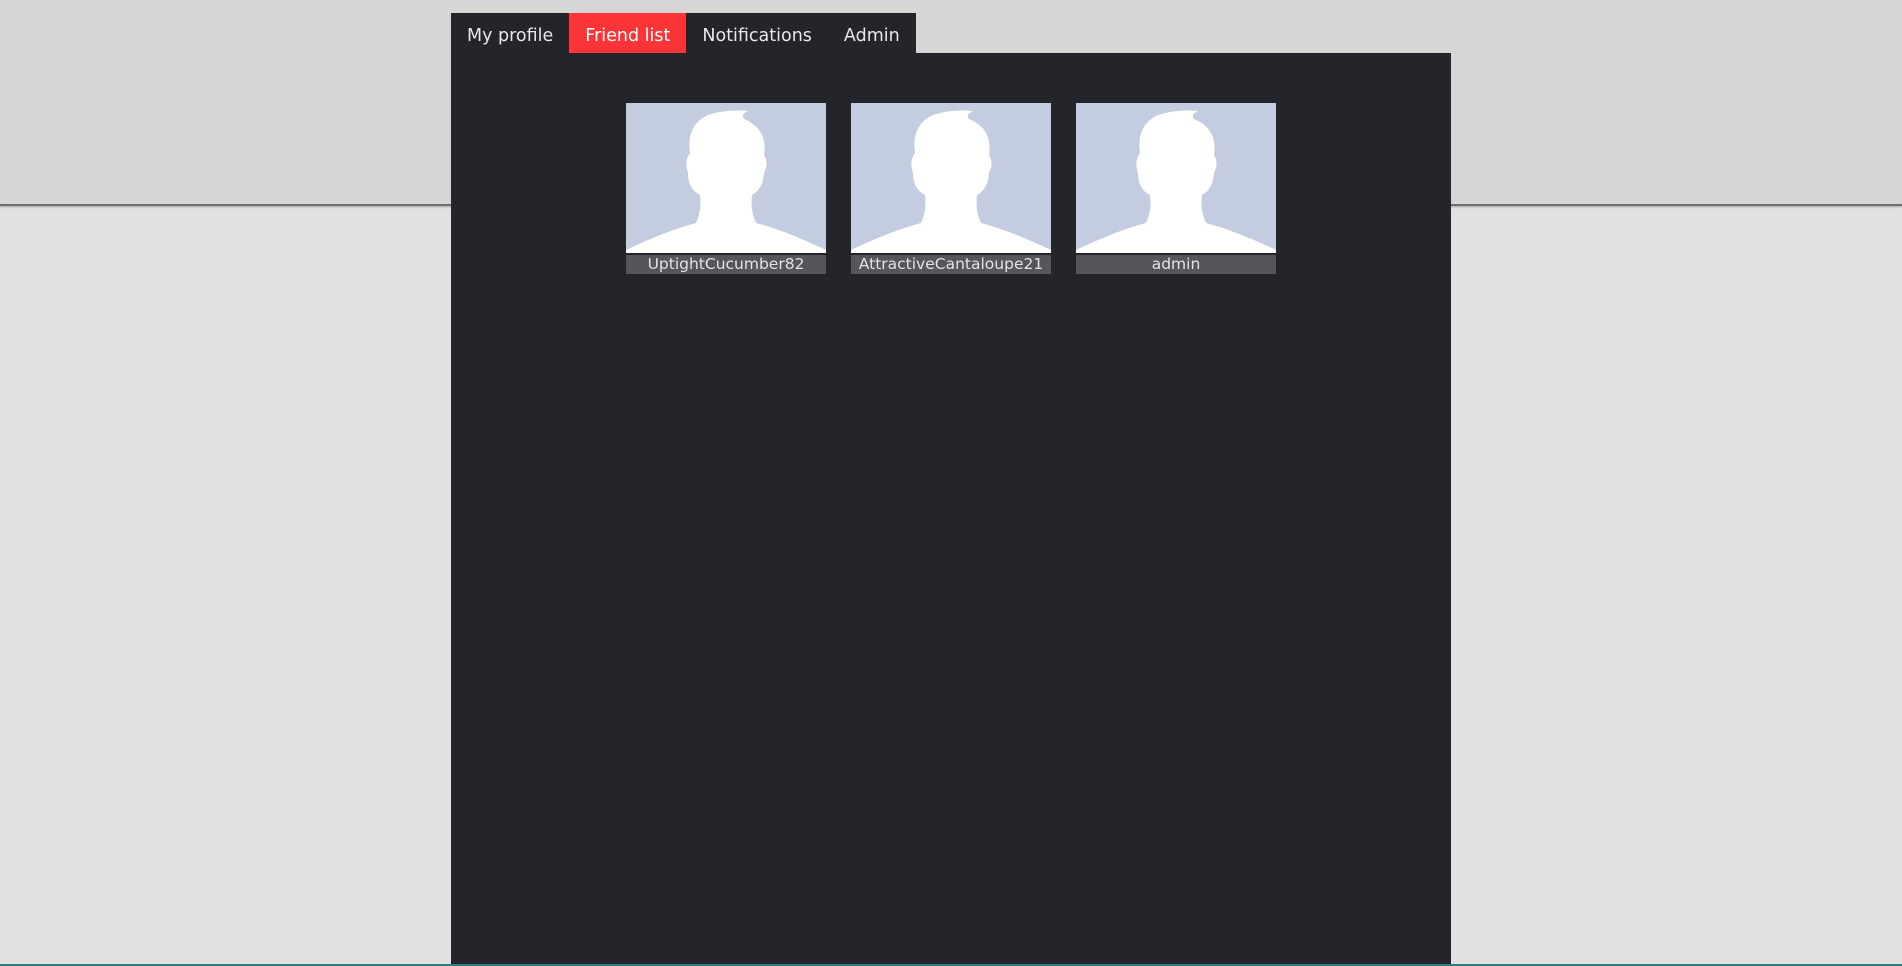 Image resolution: width=1902 pixels, height=966 pixels. Describe the element at coordinates (510, 33) in the screenshot. I see `tab-my-profile: My profile` at that location.